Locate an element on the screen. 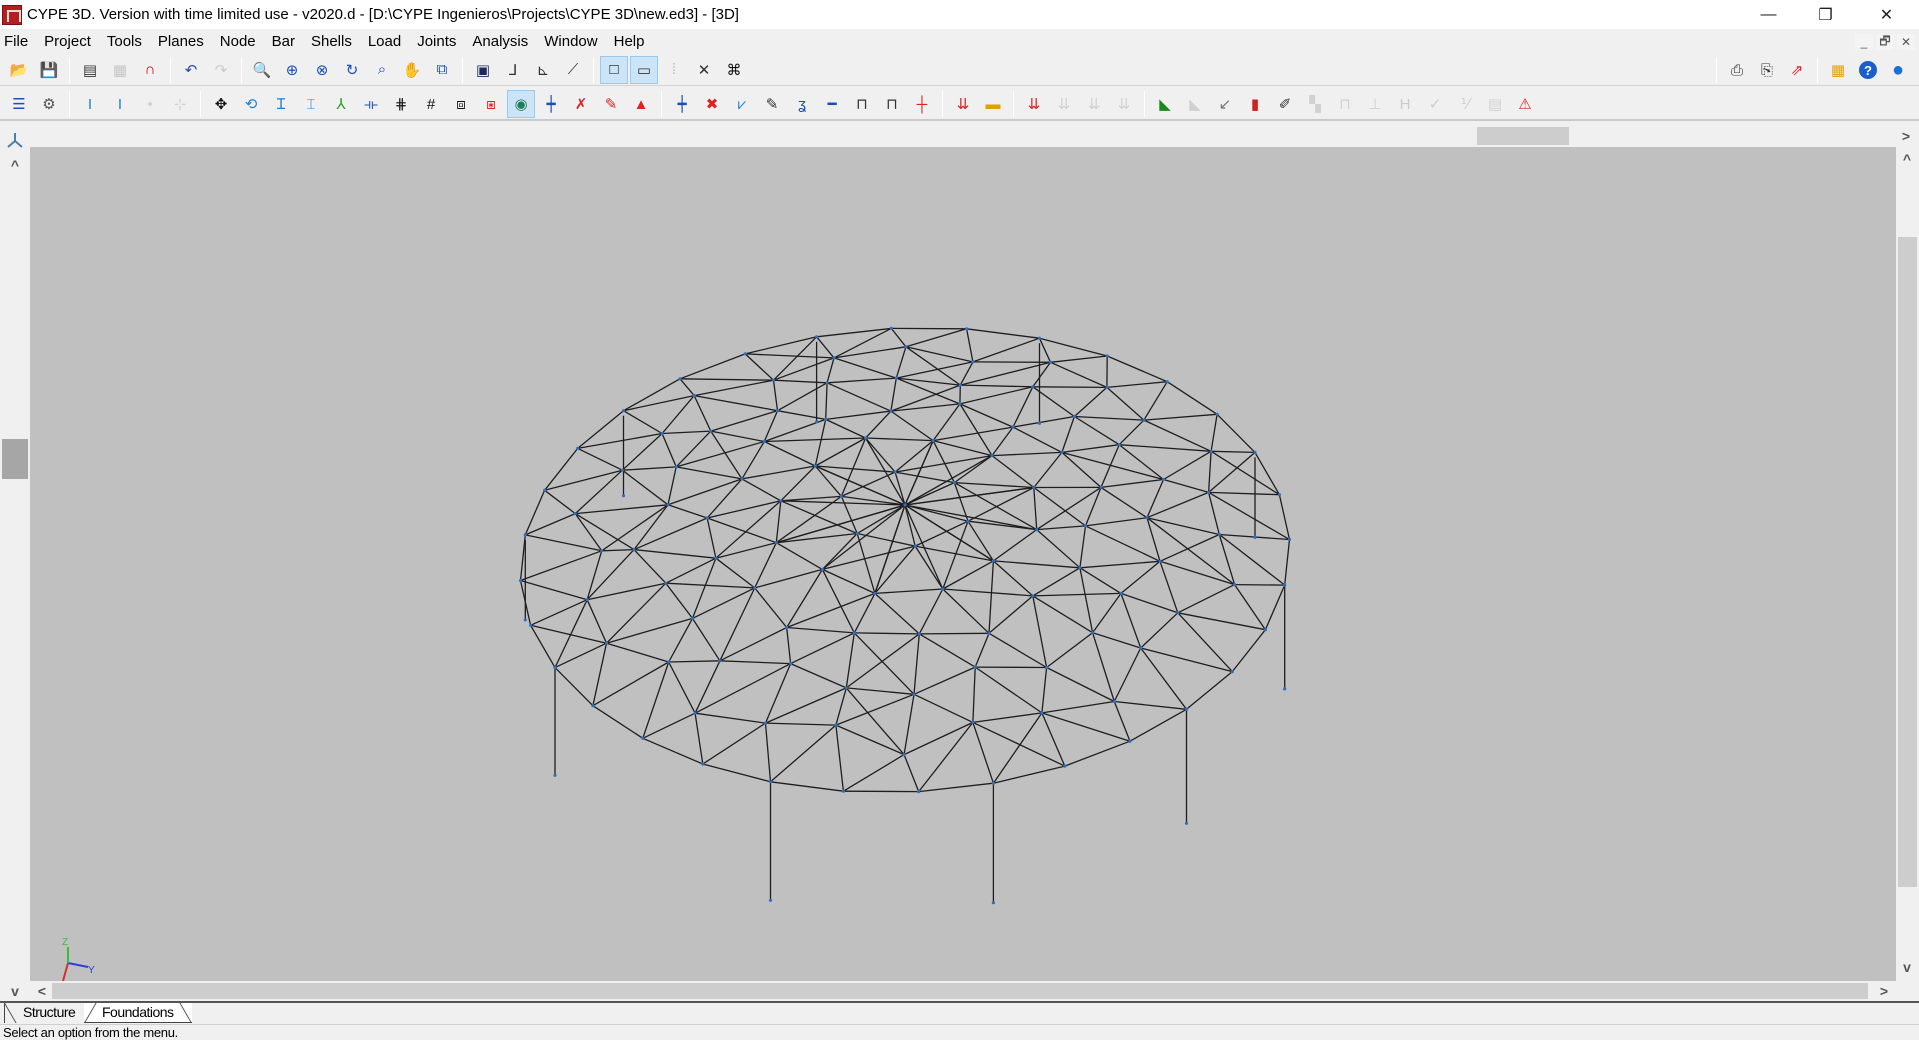  tab-foundations: Foundations is located at coordinates (138, 1013).